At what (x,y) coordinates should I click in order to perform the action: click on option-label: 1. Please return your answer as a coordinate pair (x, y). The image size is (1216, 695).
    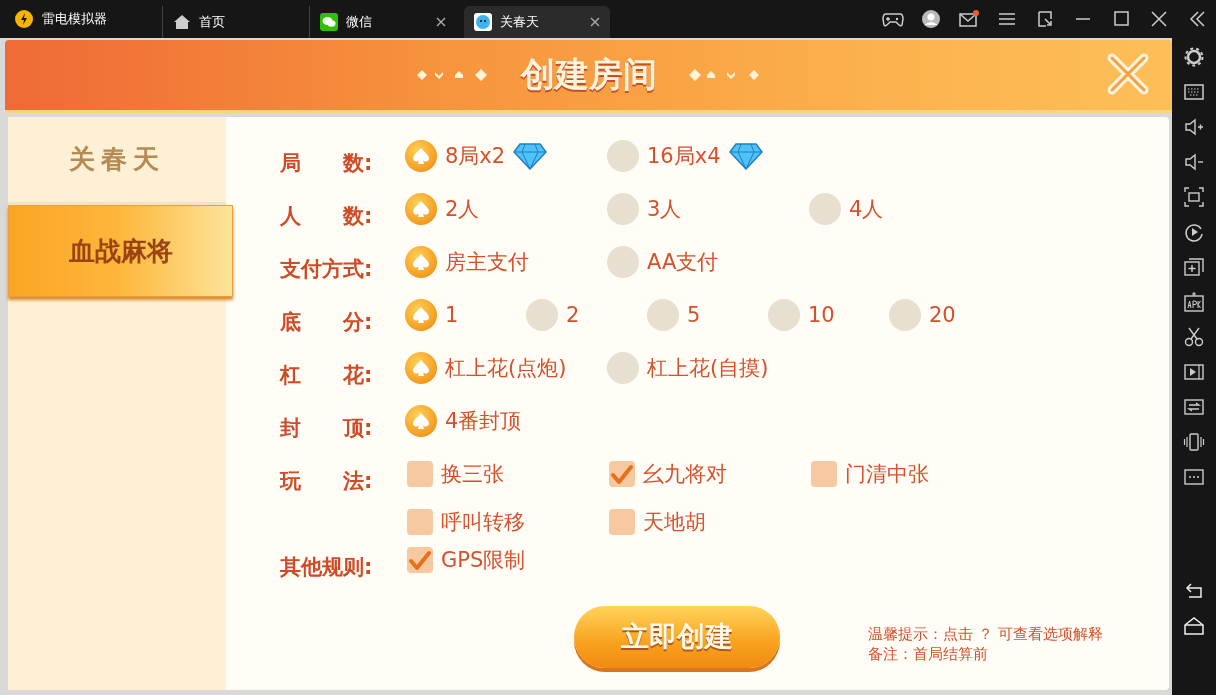
    Looking at the image, I should click on (452, 315).